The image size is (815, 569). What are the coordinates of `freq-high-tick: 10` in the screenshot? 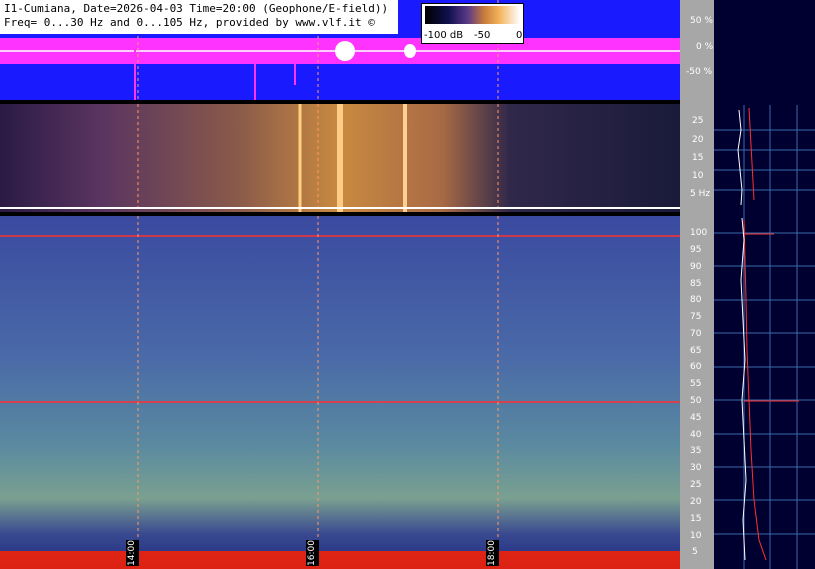 It's located at (696, 536).